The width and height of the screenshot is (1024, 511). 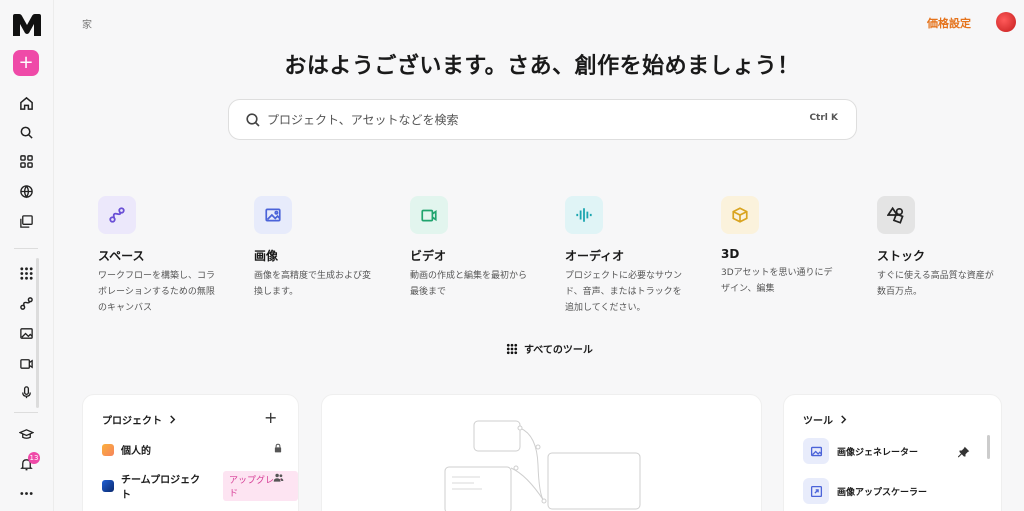 I want to click on audio-waveform-icon, so click(x=584, y=215).